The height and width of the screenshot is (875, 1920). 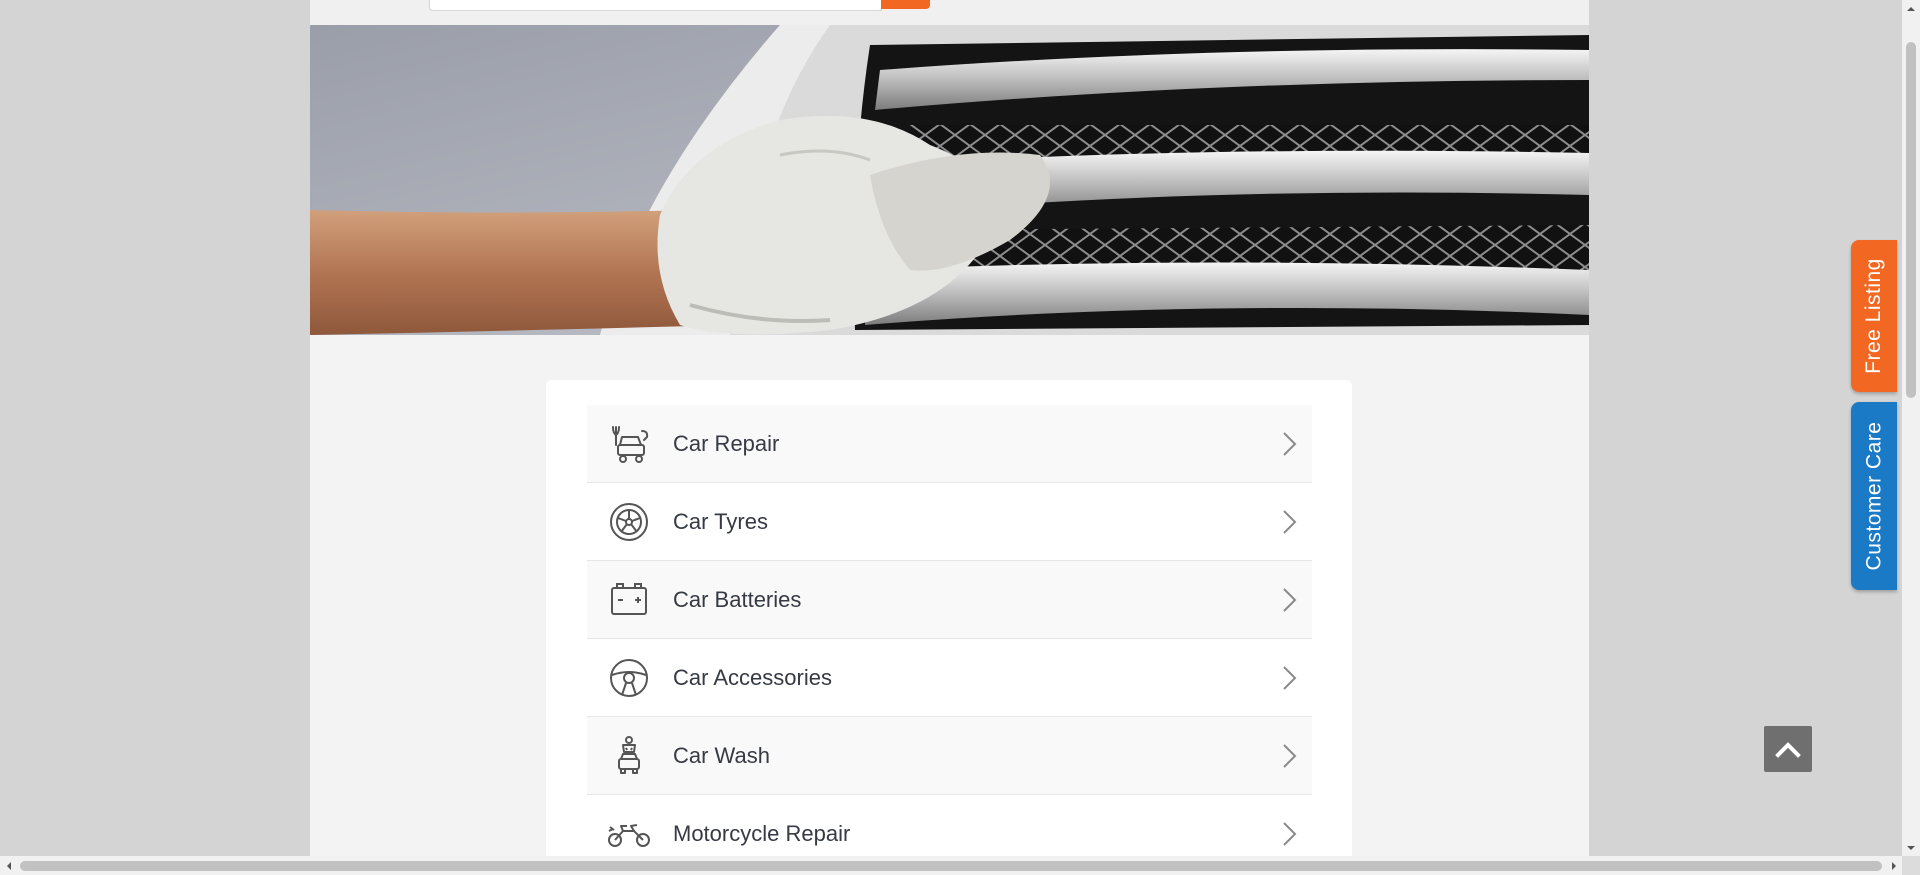 I want to click on customer-care-label: Customer Care, so click(x=1874, y=496).